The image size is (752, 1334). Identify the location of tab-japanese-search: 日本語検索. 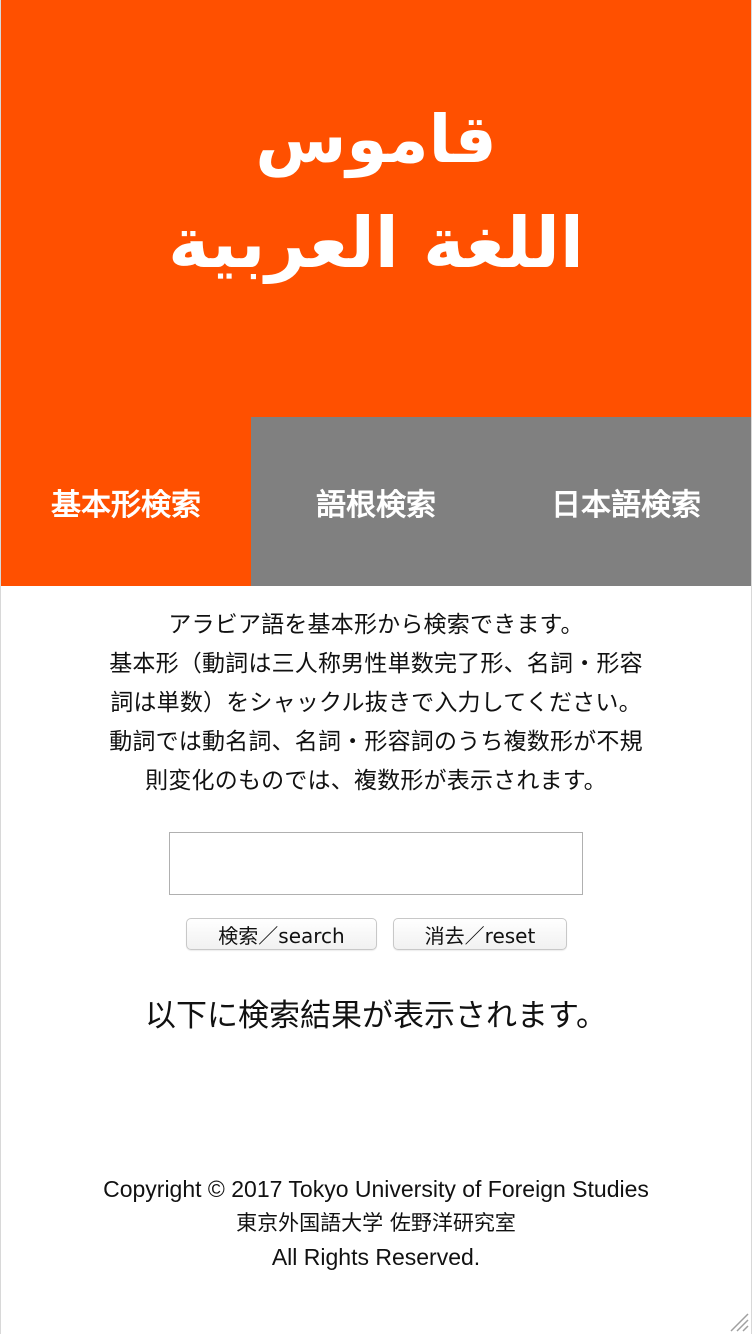
(626, 501).